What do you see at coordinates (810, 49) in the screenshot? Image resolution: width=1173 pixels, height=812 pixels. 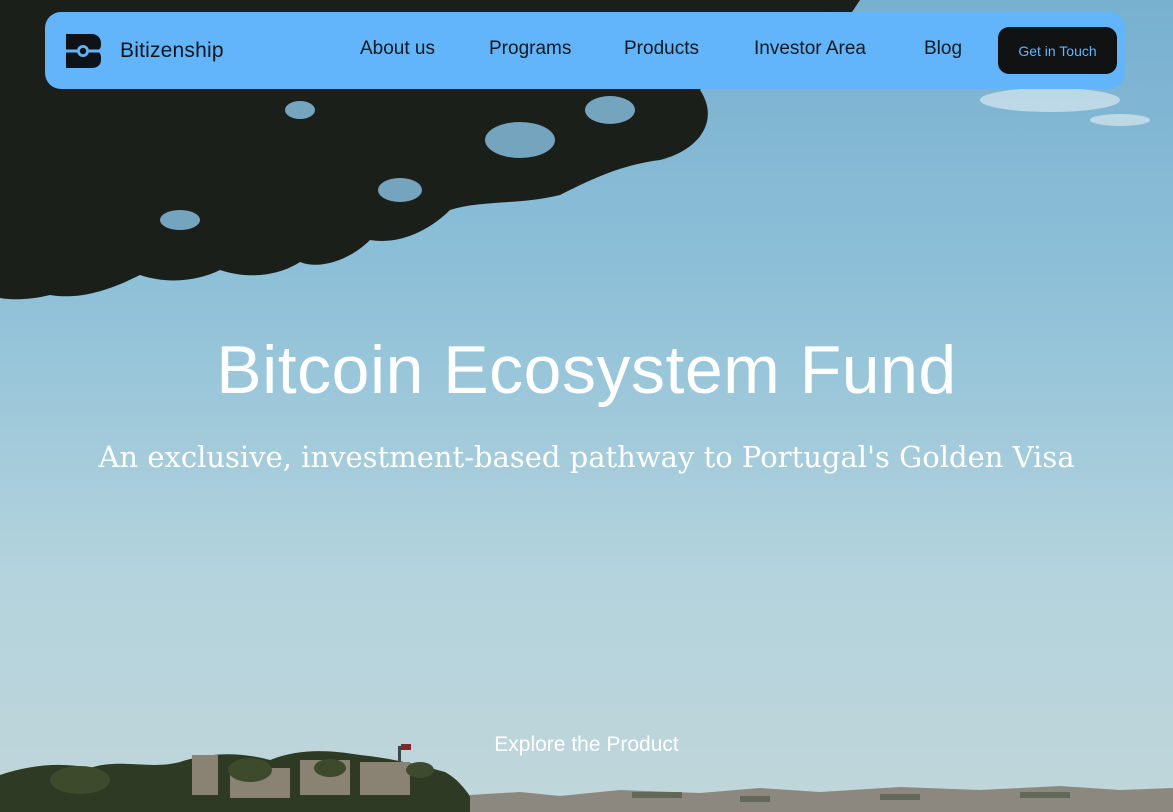 I see `nav-item-investor-area: Investor Area` at bounding box center [810, 49].